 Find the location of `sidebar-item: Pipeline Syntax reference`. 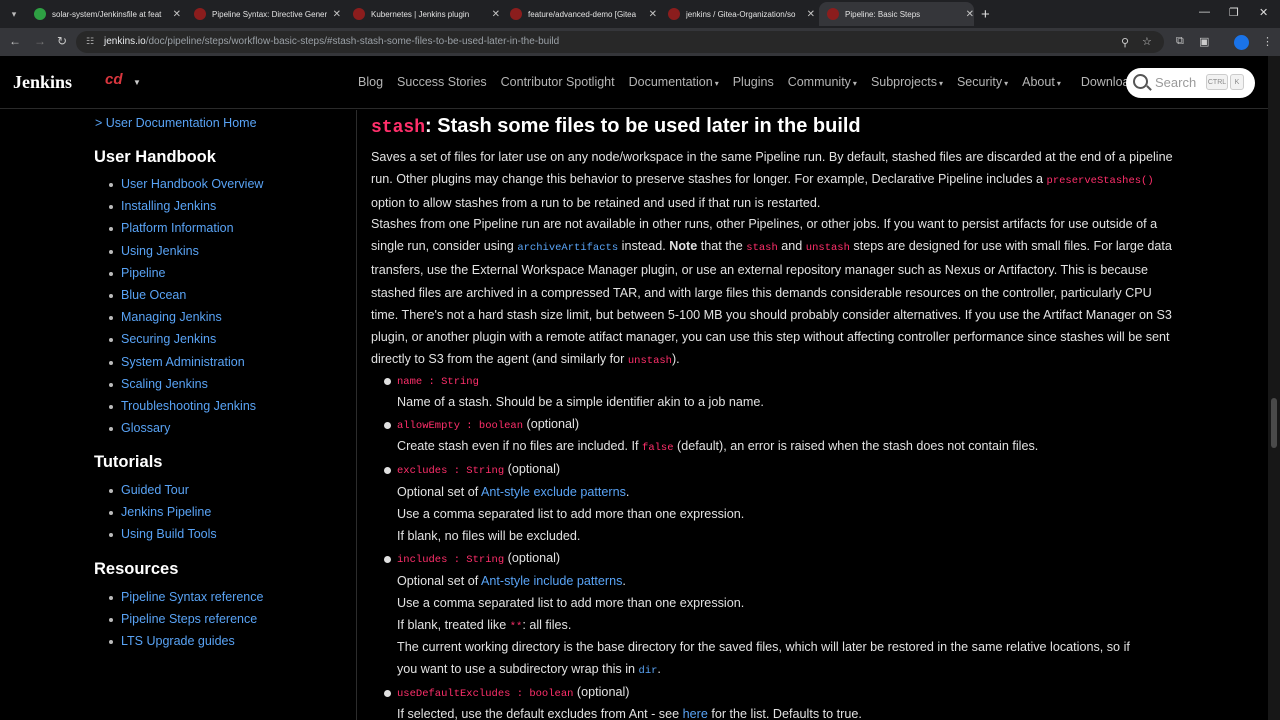

sidebar-item: Pipeline Syntax reference is located at coordinates (185, 601).